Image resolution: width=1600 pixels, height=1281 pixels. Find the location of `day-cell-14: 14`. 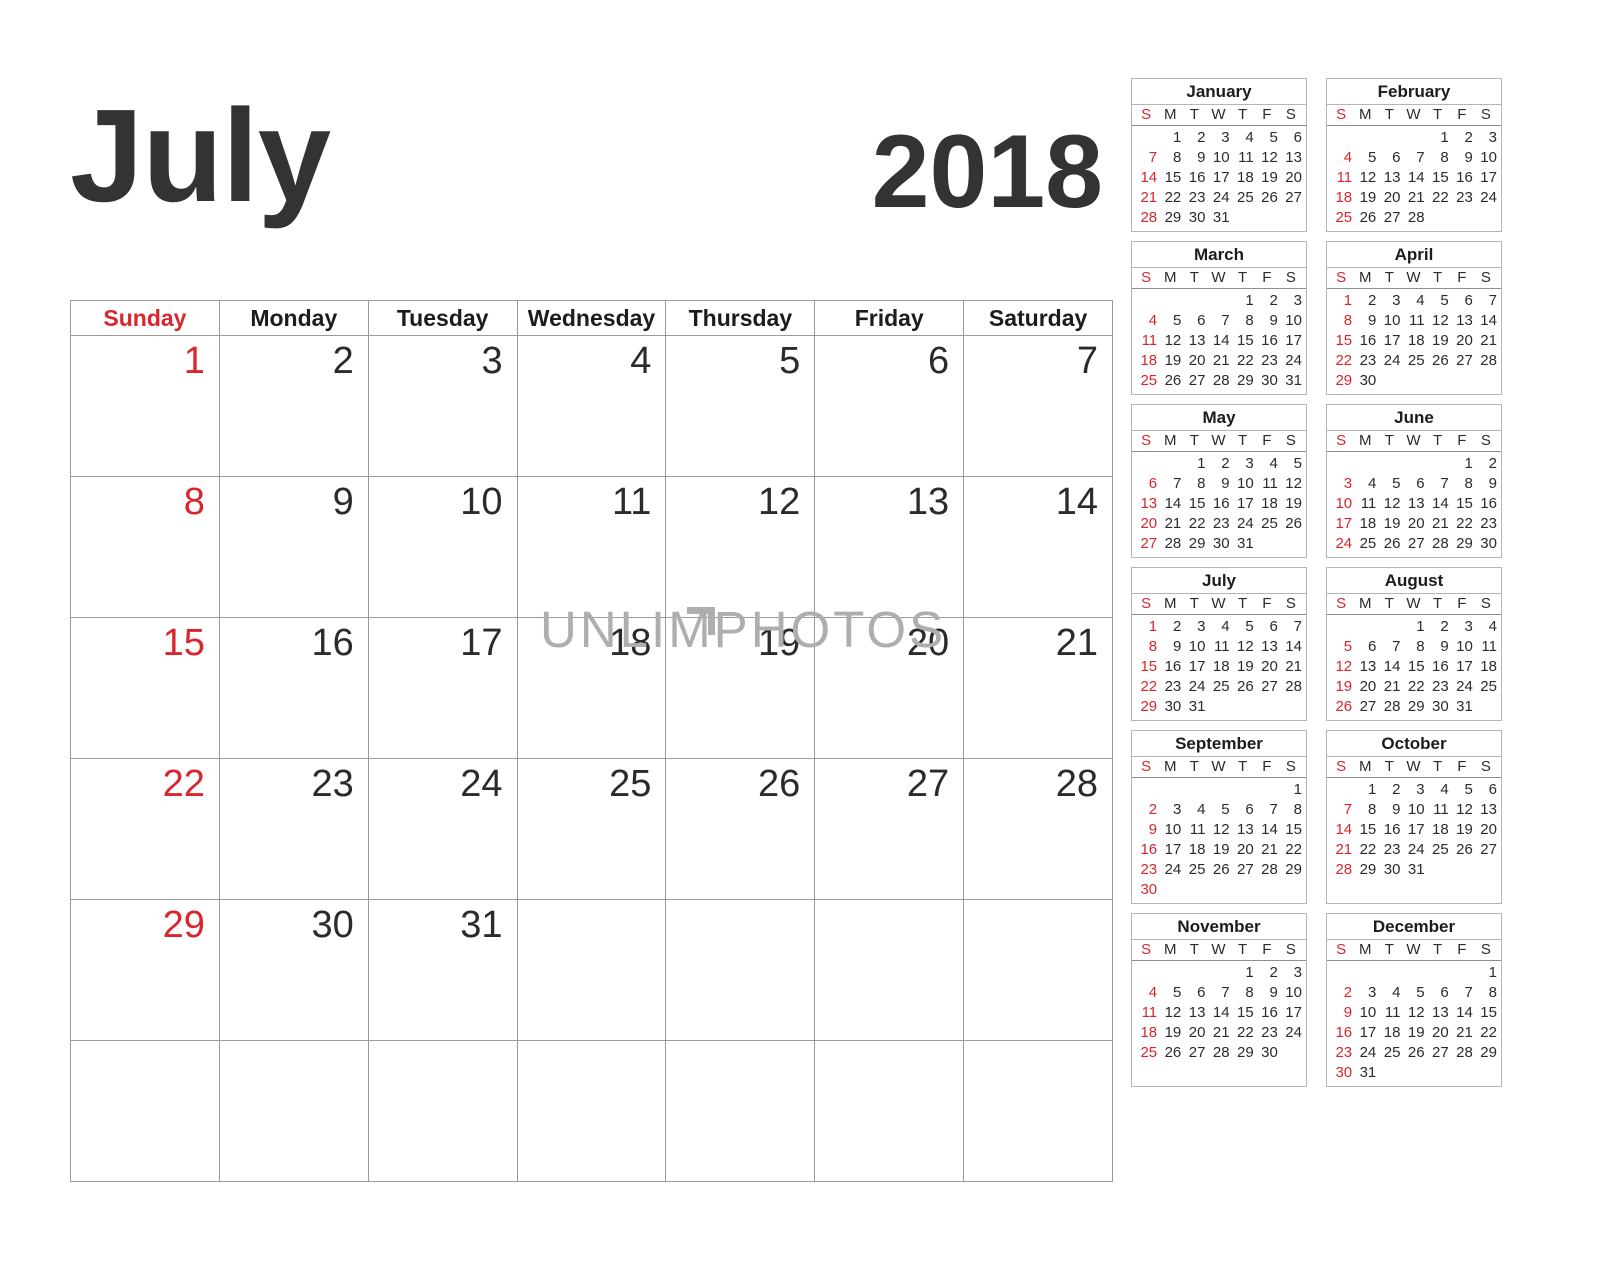

day-cell-14: 14 is located at coordinates (1039, 547).